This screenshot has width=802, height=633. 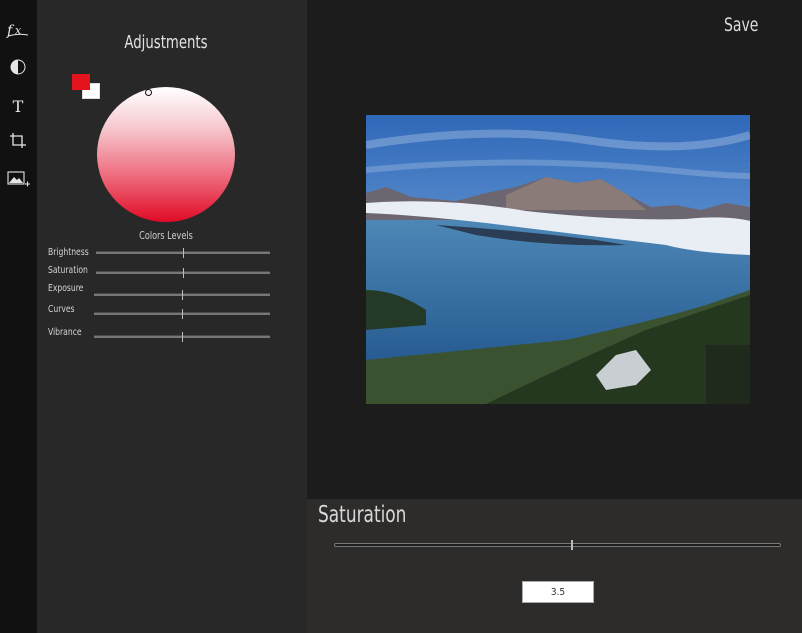 What do you see at coordinates (554, 566) in the screenshot?
I see `saturation-control-panel: Saturation 3.5` at bounding box center [554, 566].